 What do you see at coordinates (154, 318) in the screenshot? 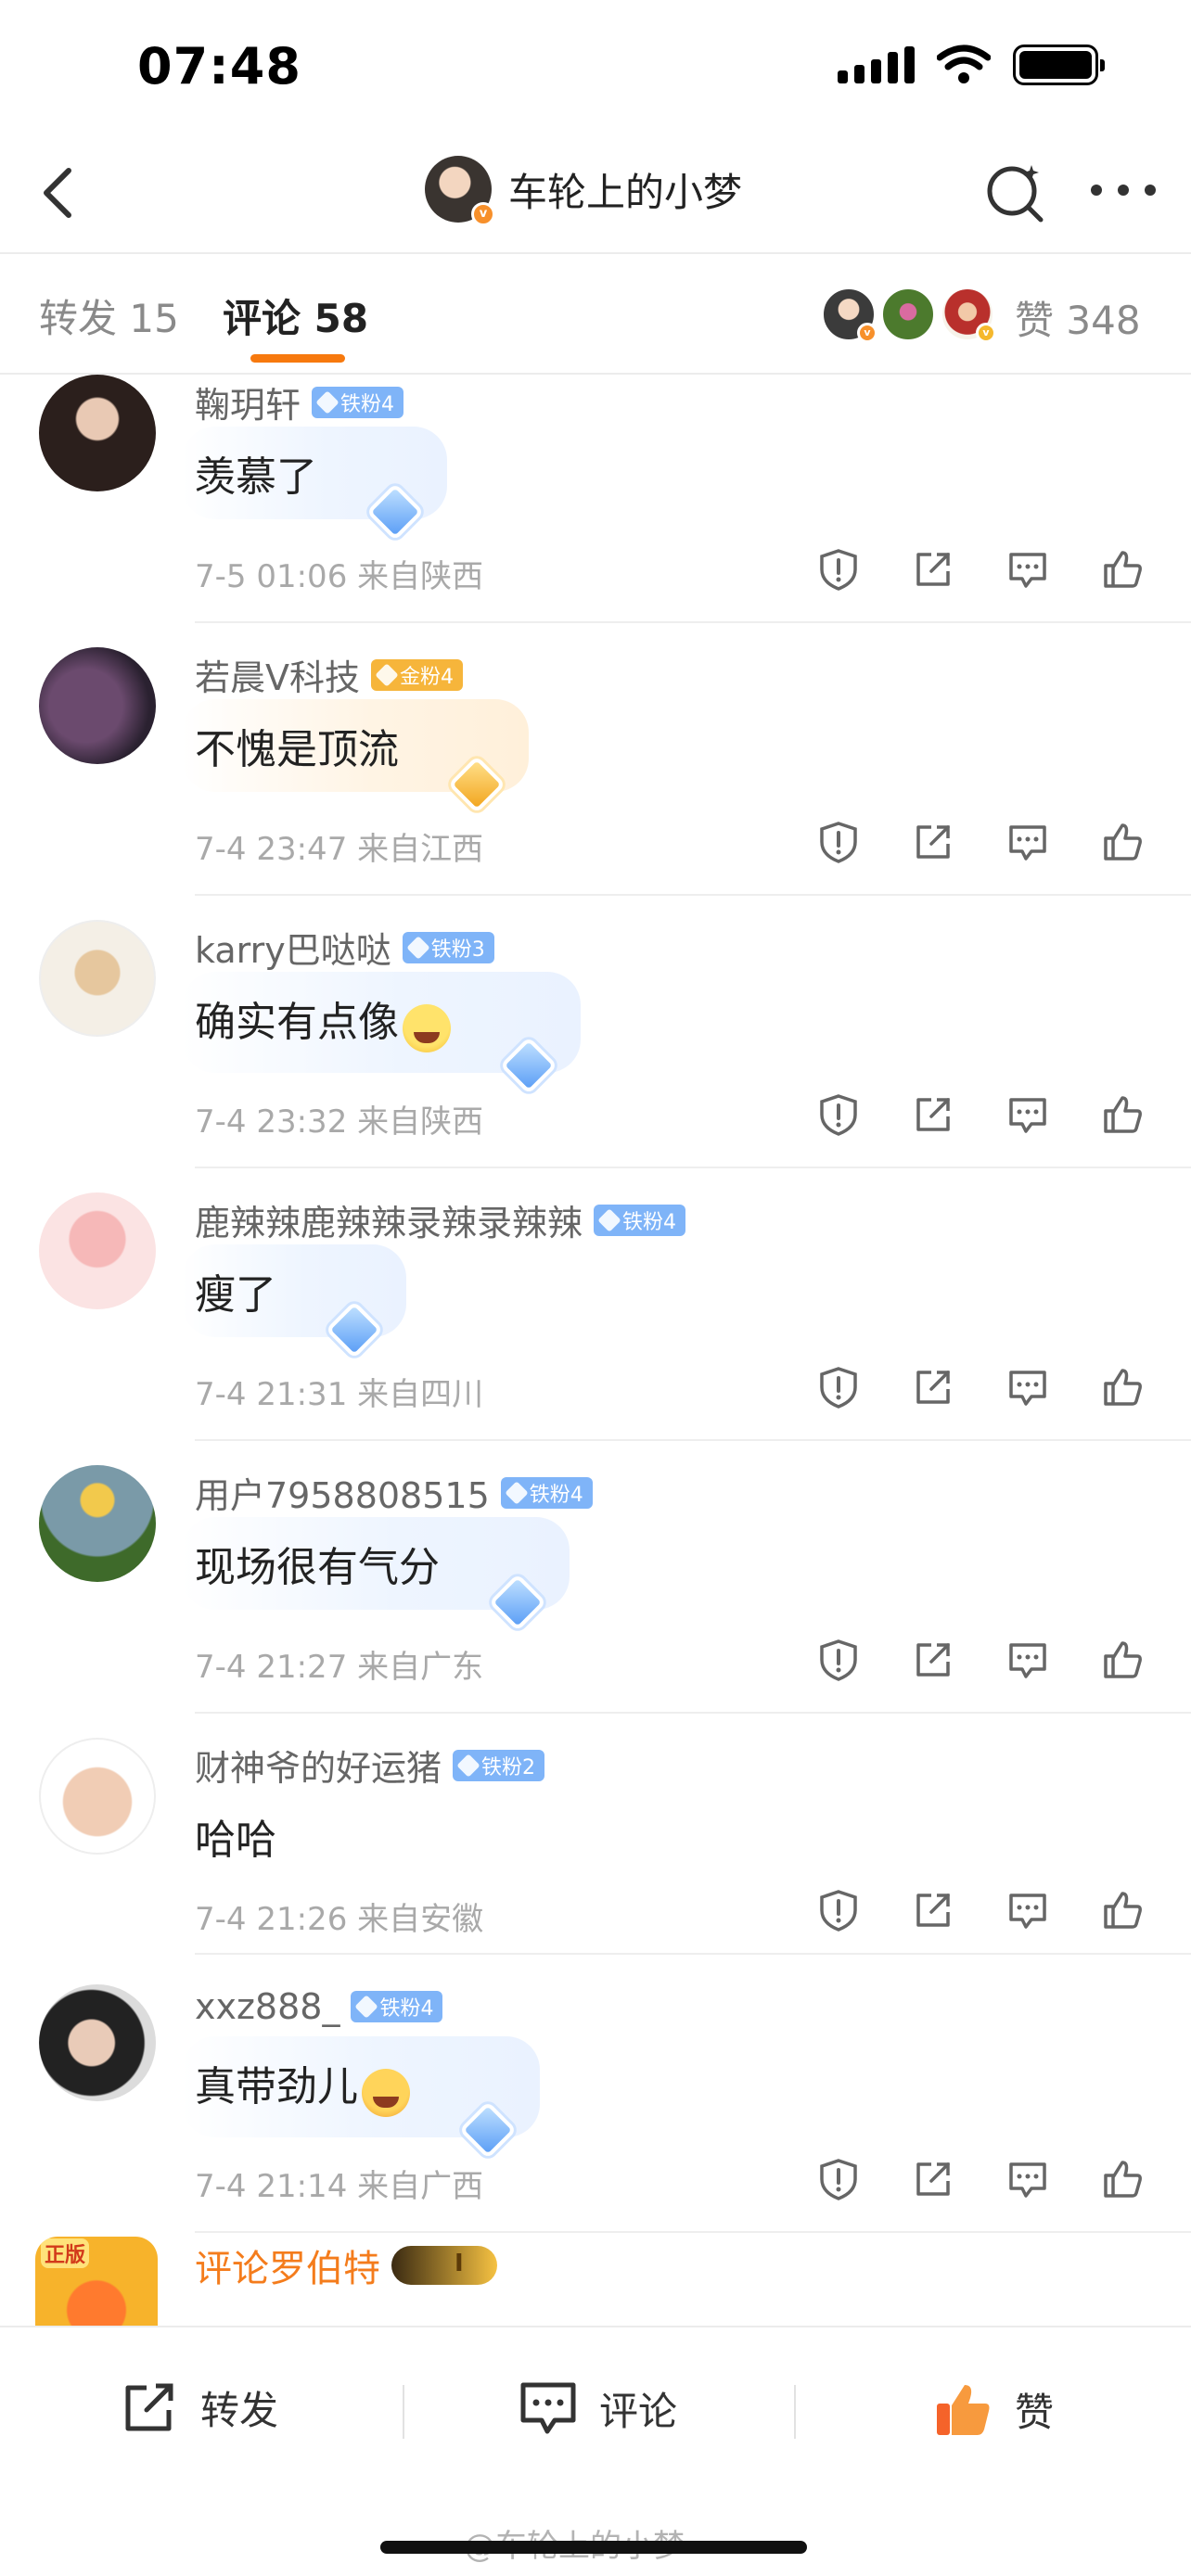
I see `tab-repost-count: 15` at bounding box center [154, 318].